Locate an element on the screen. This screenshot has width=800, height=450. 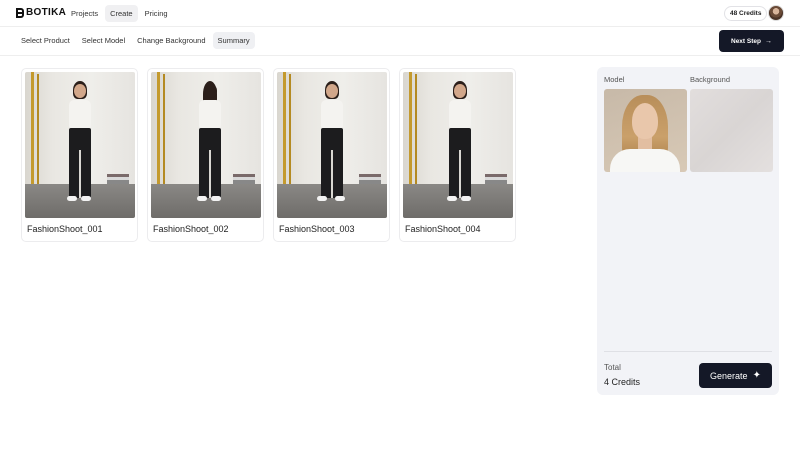
logo: BOTIKA is located at coordinates (41, 12).